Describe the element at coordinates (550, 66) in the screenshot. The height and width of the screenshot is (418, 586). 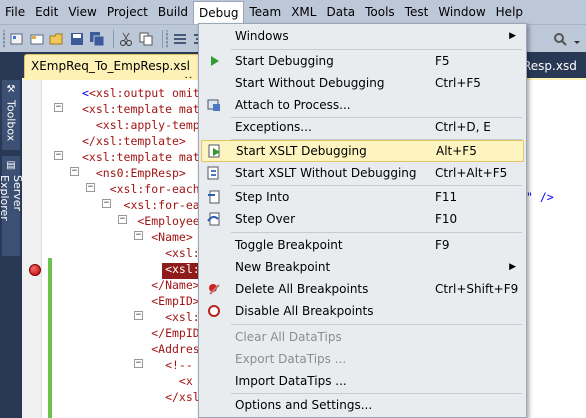
I see `document-tab-other-title: Resp.xsd` at that location.